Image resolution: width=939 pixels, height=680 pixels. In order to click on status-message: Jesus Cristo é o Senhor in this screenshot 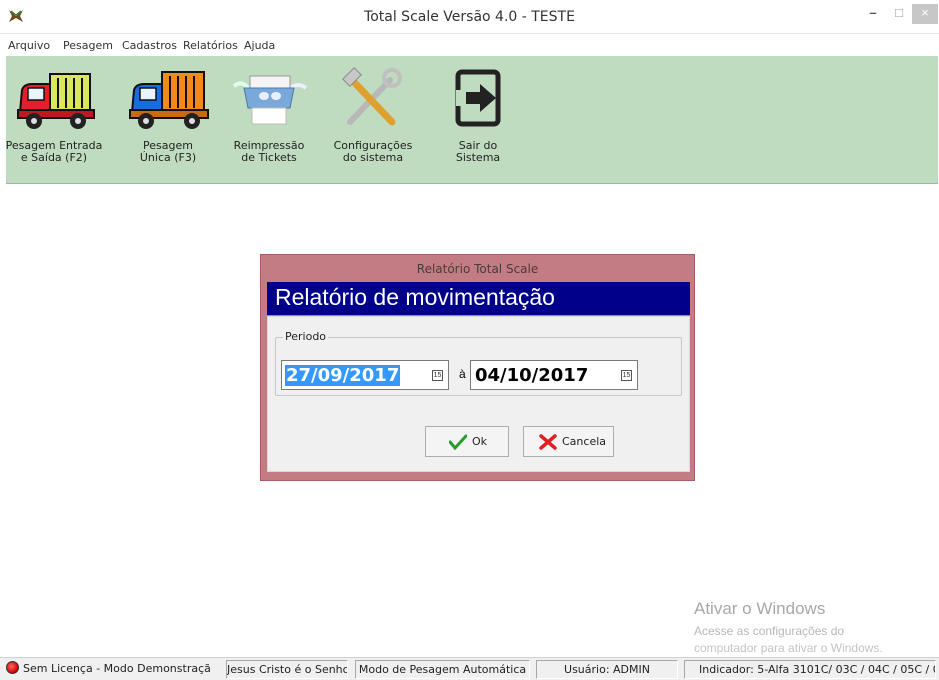, I will do `click(287, 669)`.